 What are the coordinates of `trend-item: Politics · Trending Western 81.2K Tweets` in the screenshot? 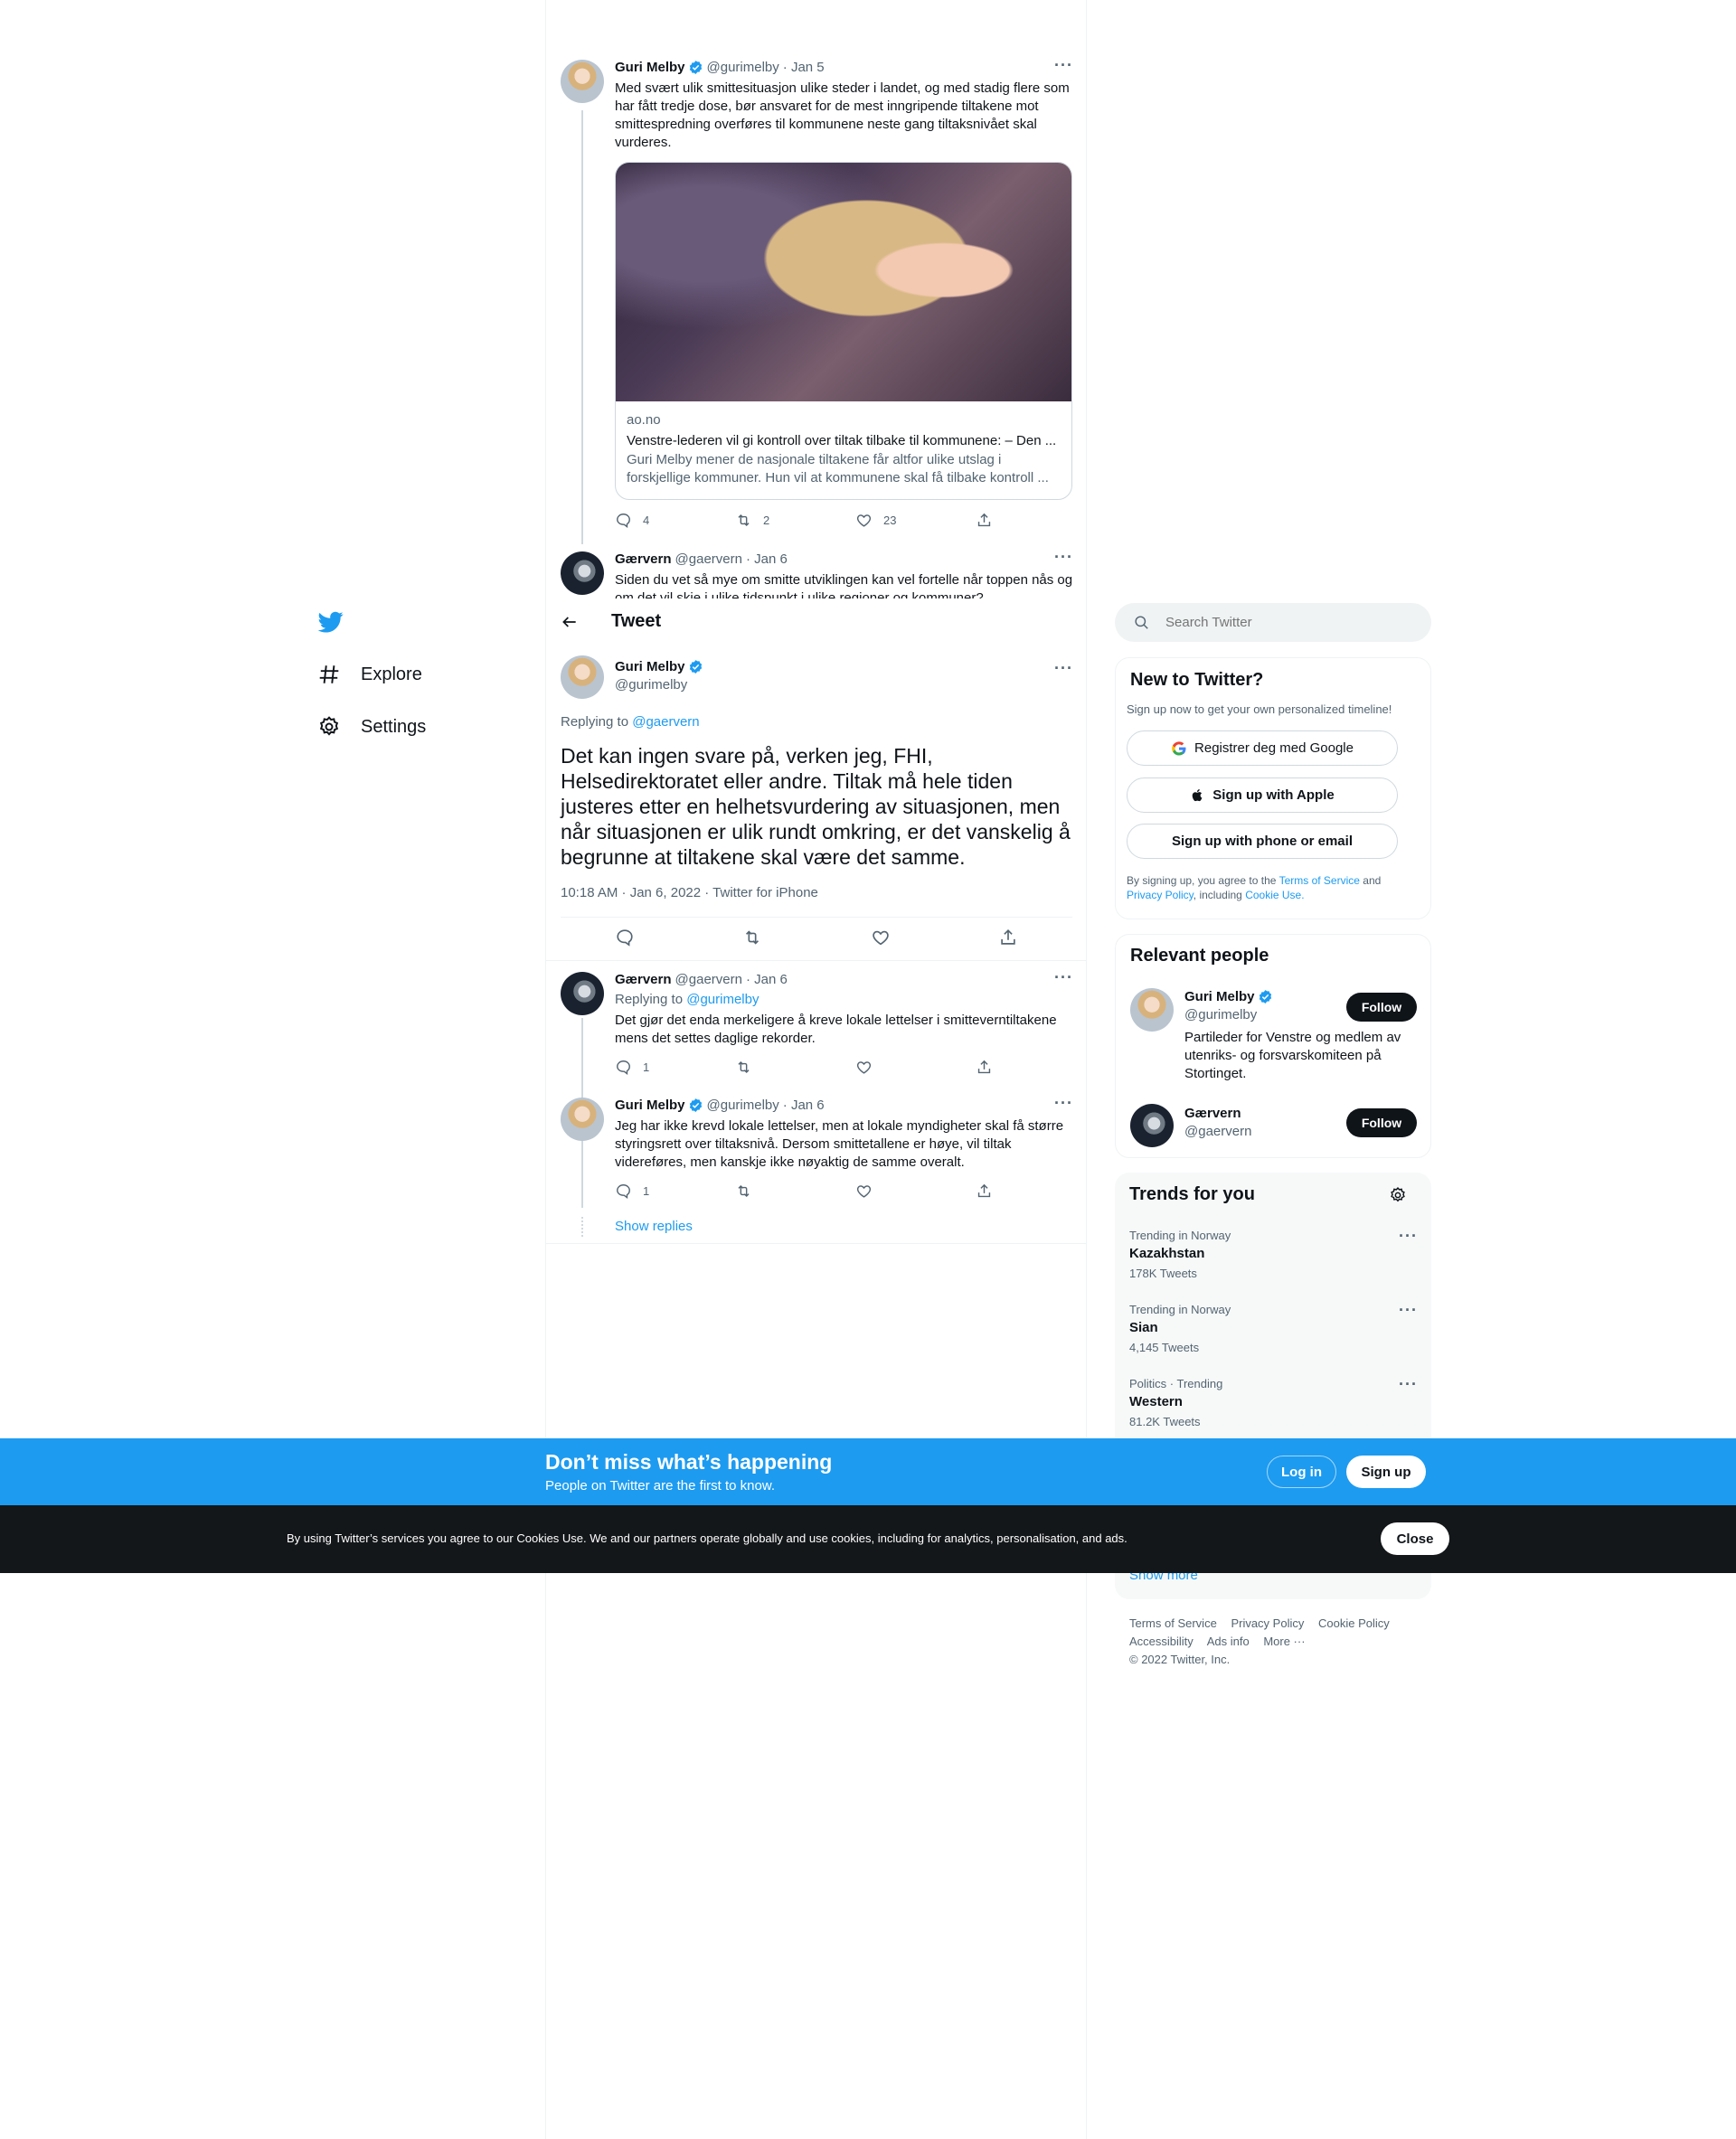 It's located at (1274, 1403).